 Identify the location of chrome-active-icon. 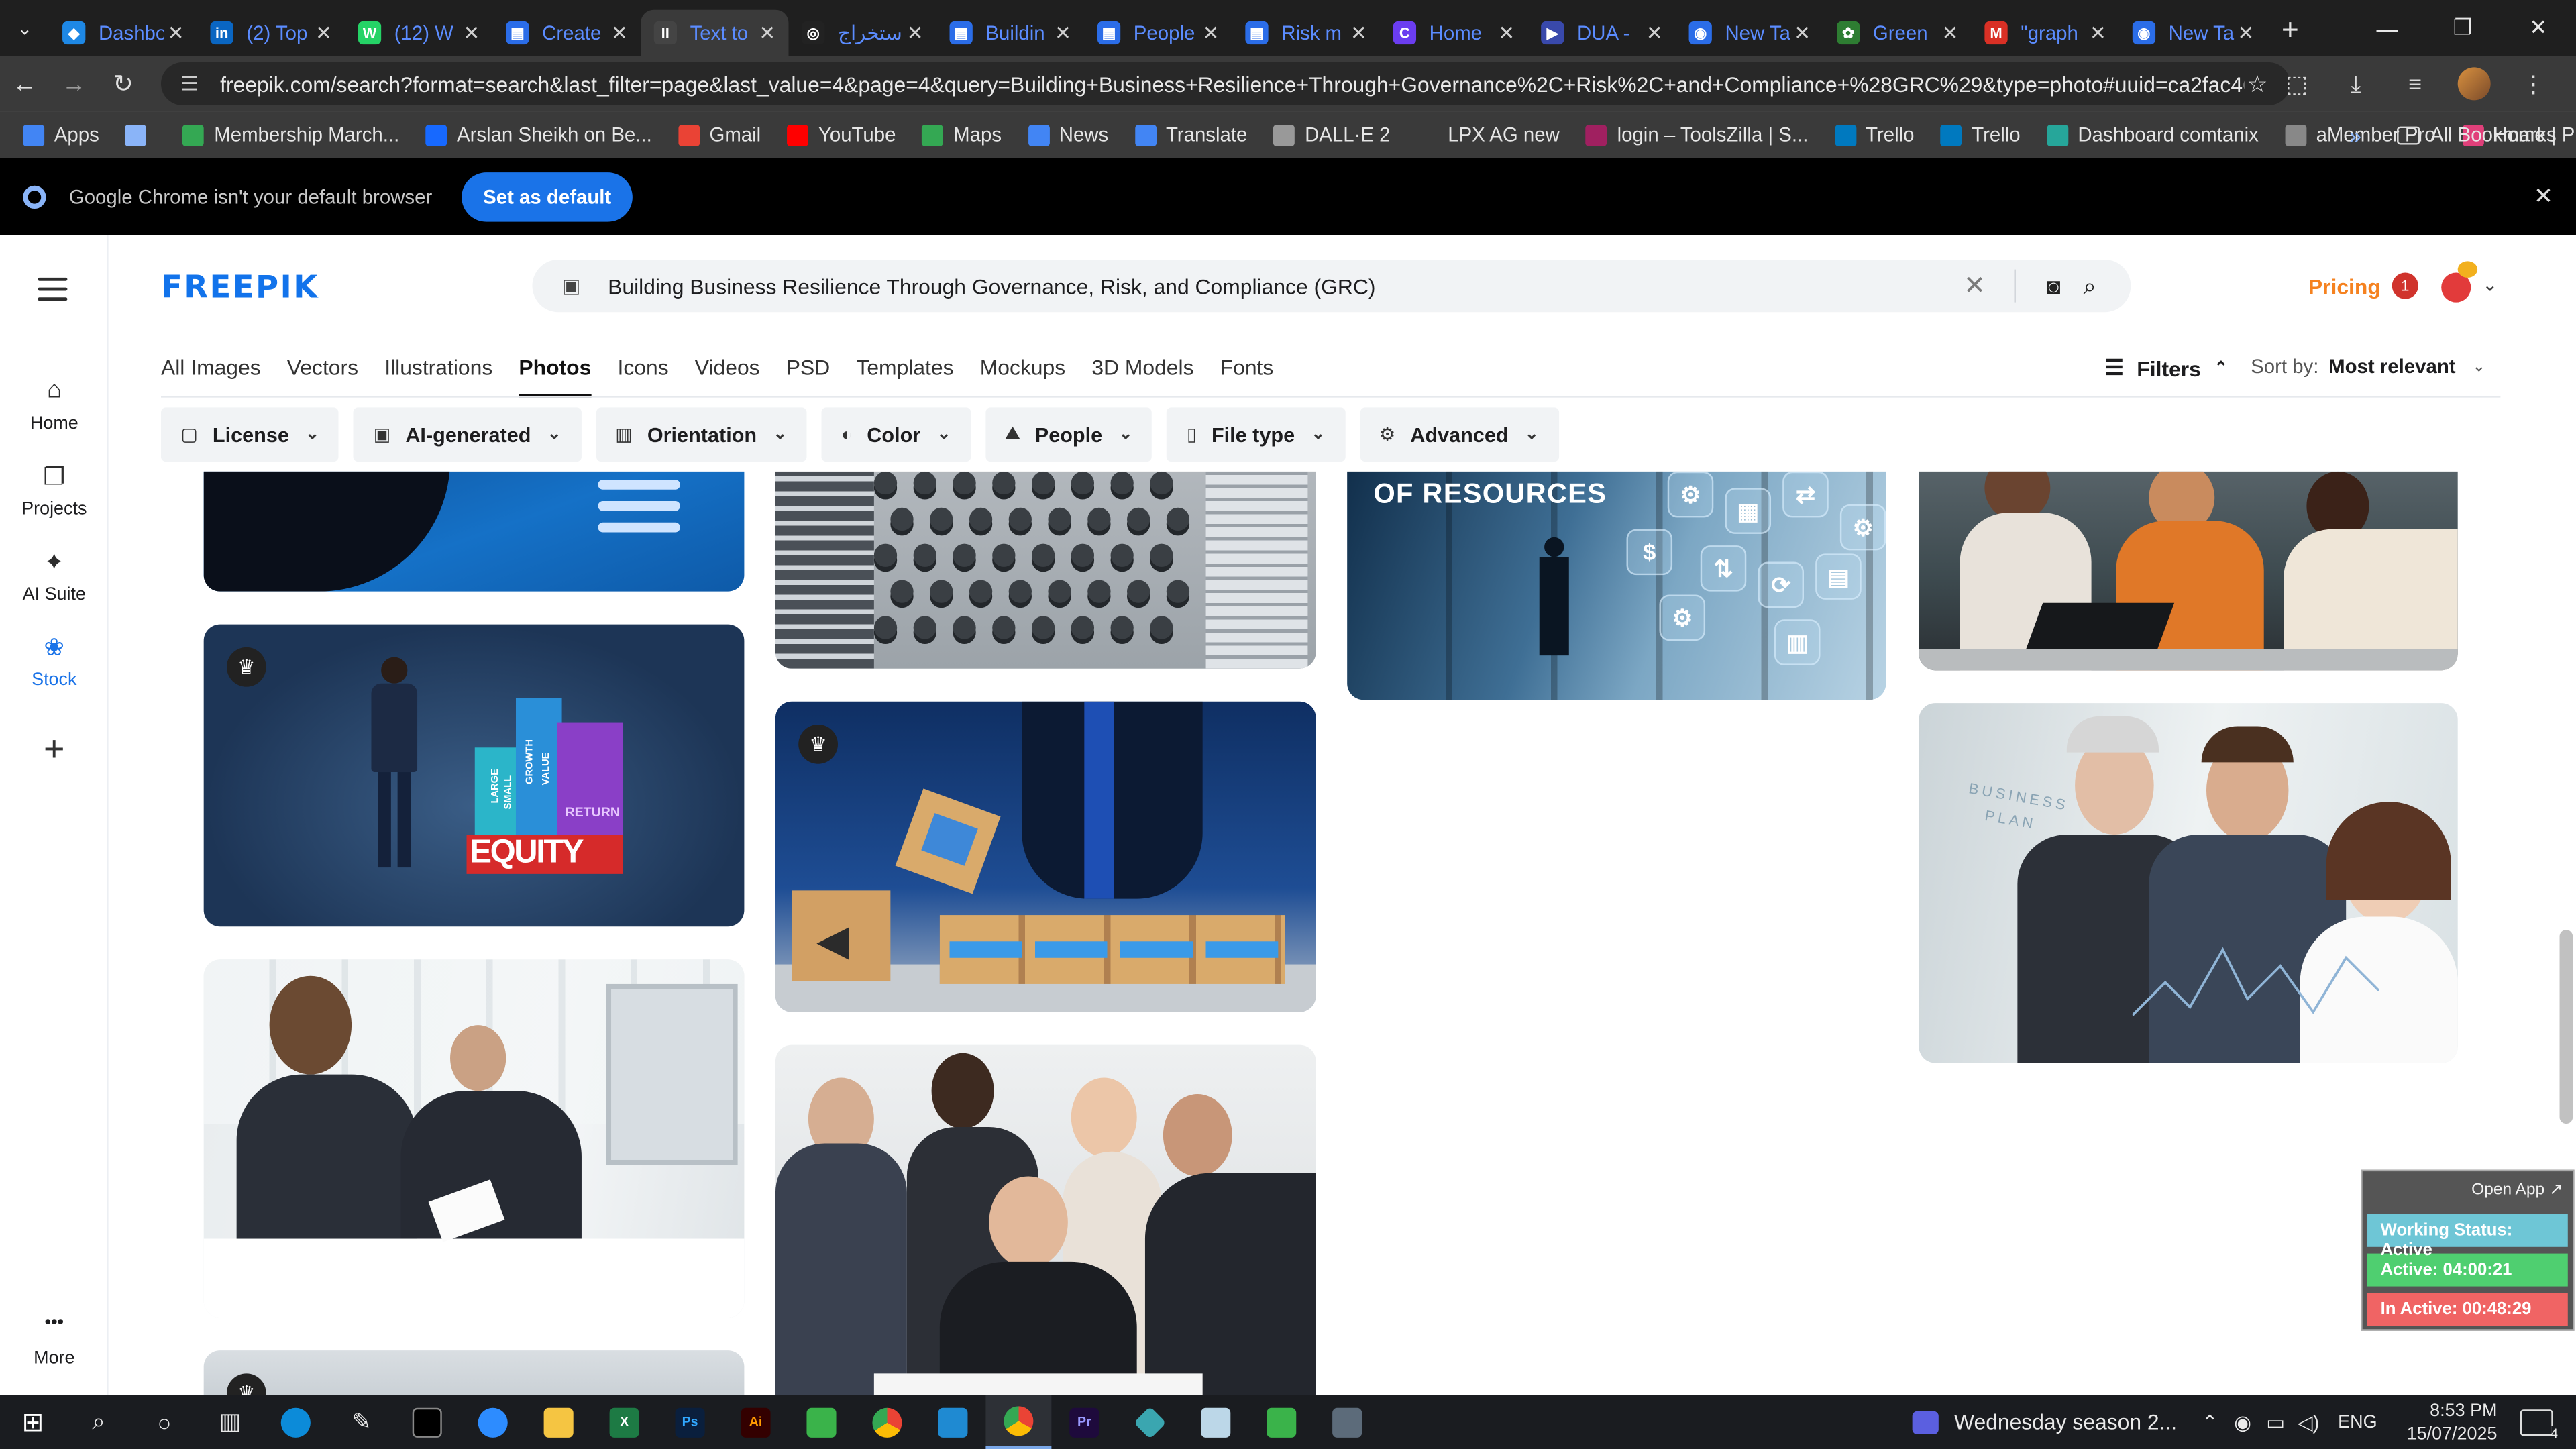
(1018, 1422).